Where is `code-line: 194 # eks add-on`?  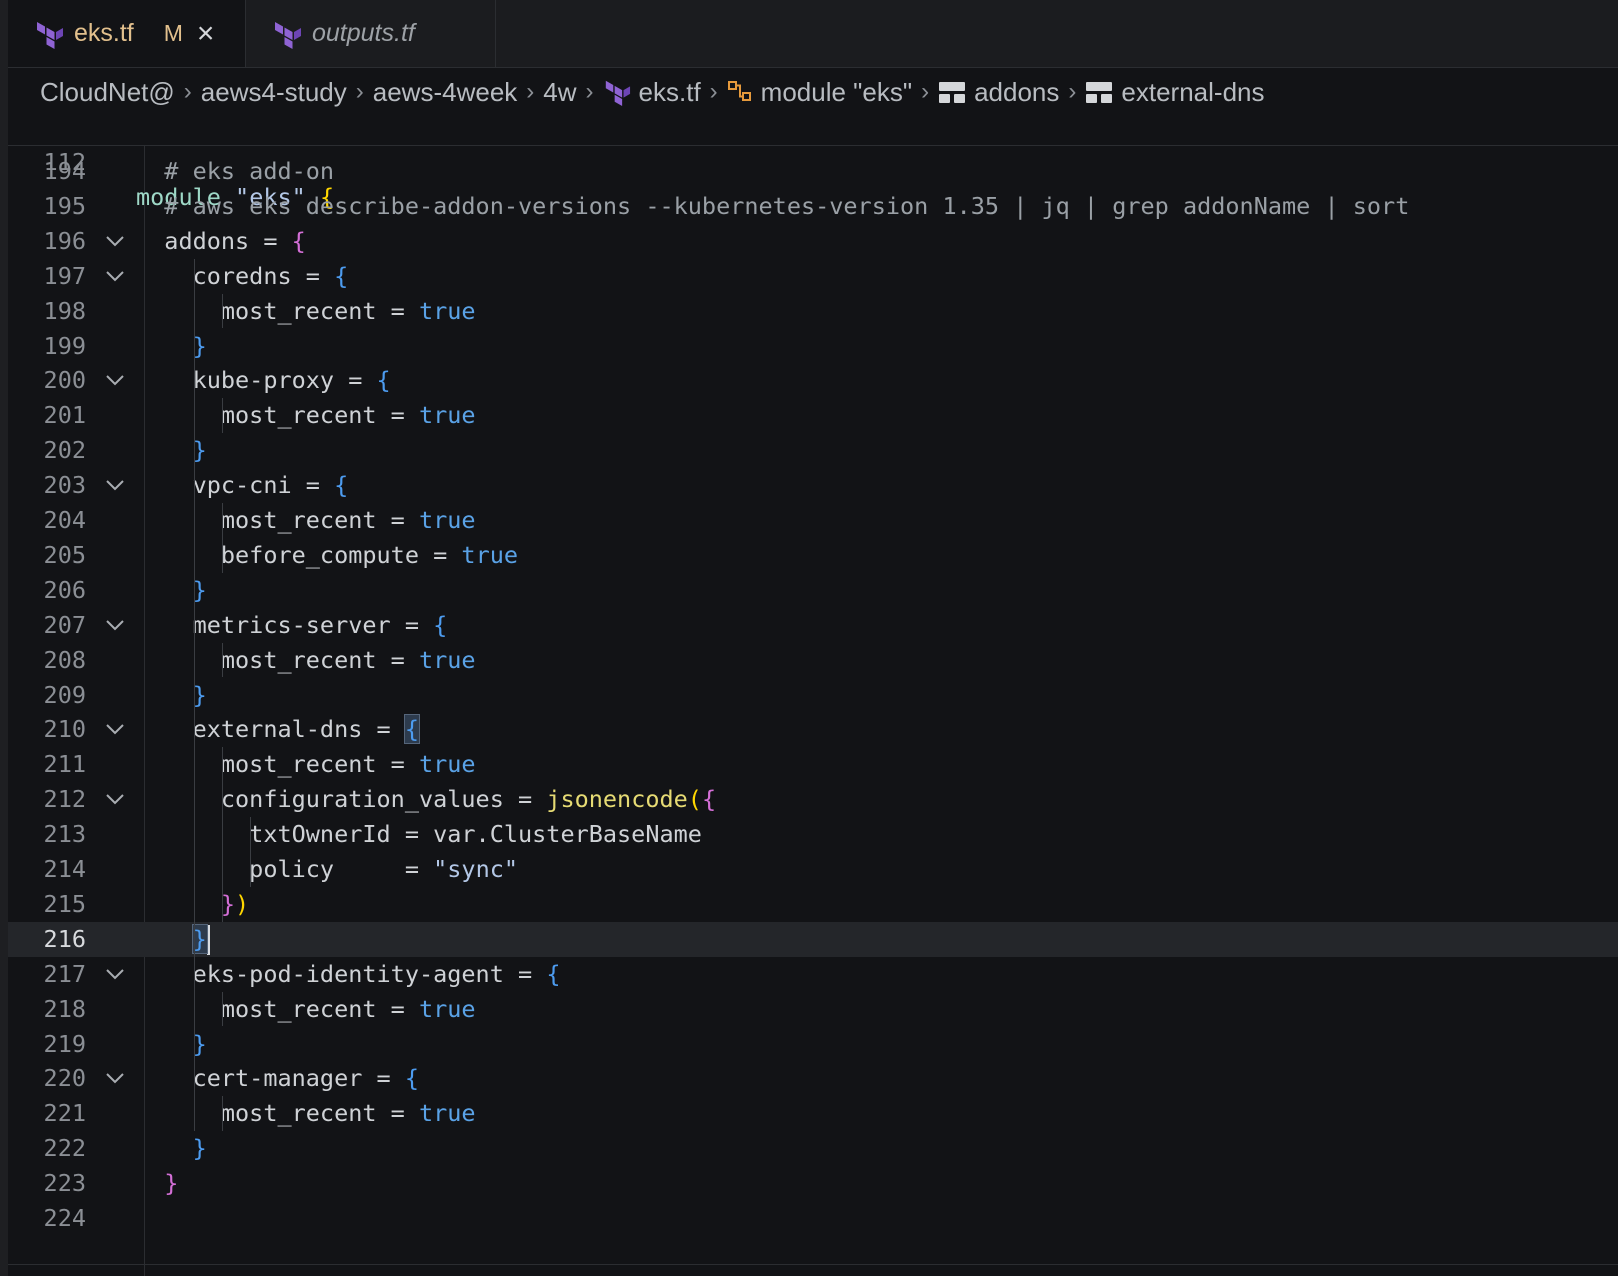
code-line: 194 # eks add-on is located at coordinates (813, 171).